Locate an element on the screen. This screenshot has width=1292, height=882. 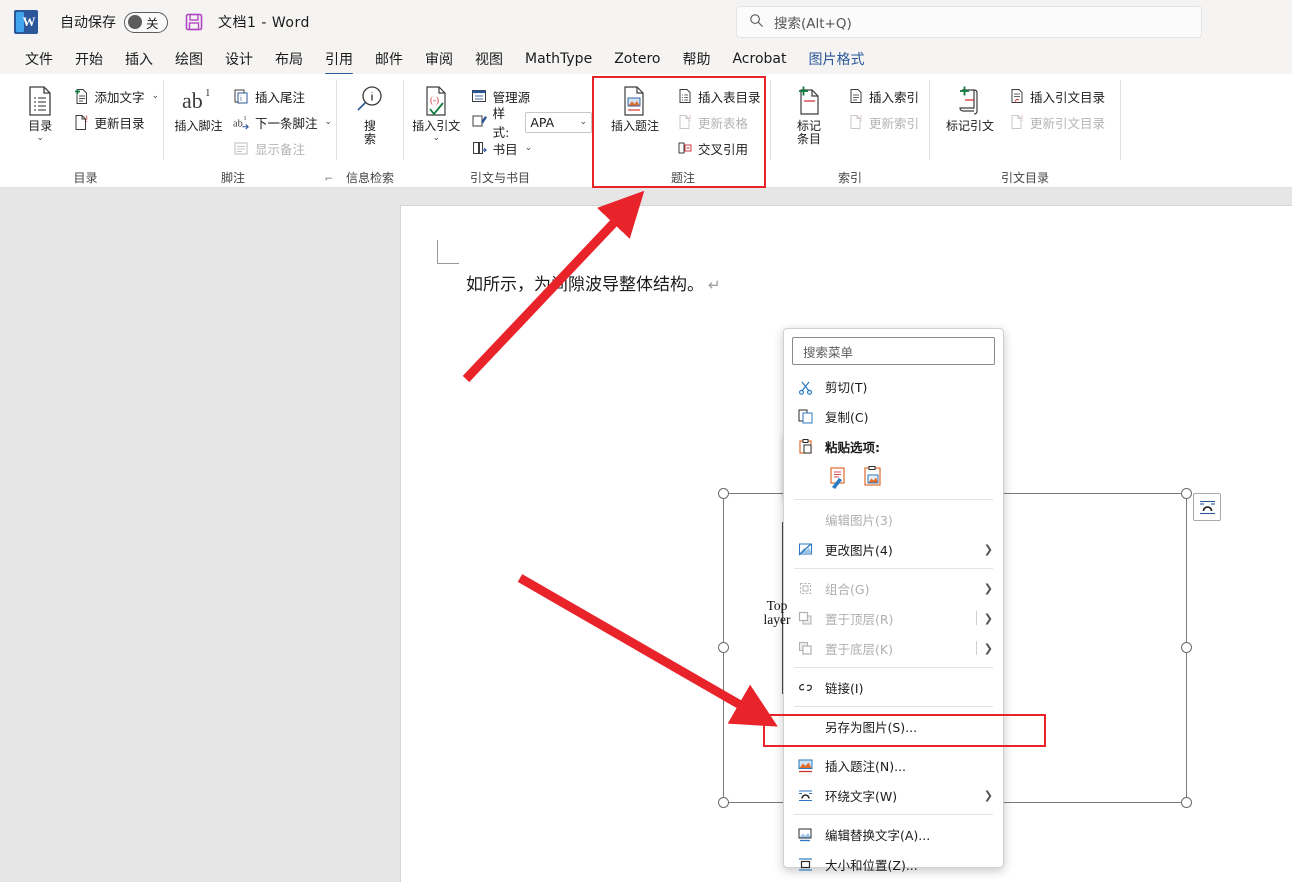
tab-mailings: 邮件 is located at coordinates (389, 59).